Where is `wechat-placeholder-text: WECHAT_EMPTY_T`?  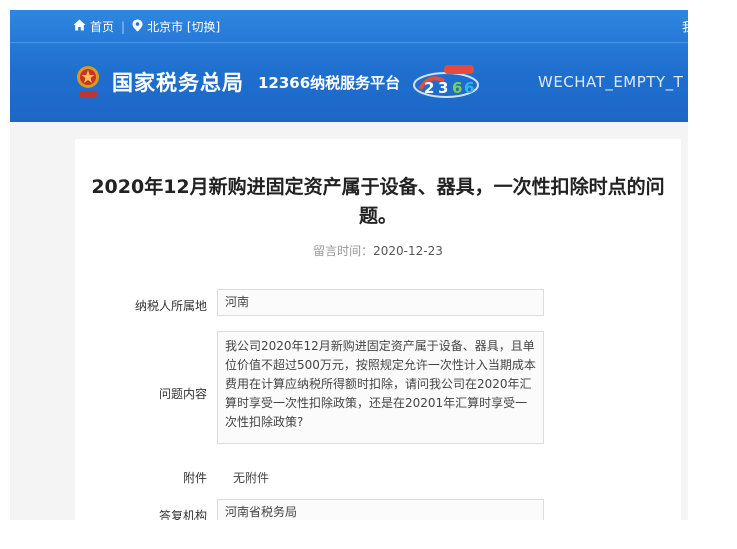 wechat-placeholder-text: WECHAT_EMPTY_T is located at coordinates (611, 82).